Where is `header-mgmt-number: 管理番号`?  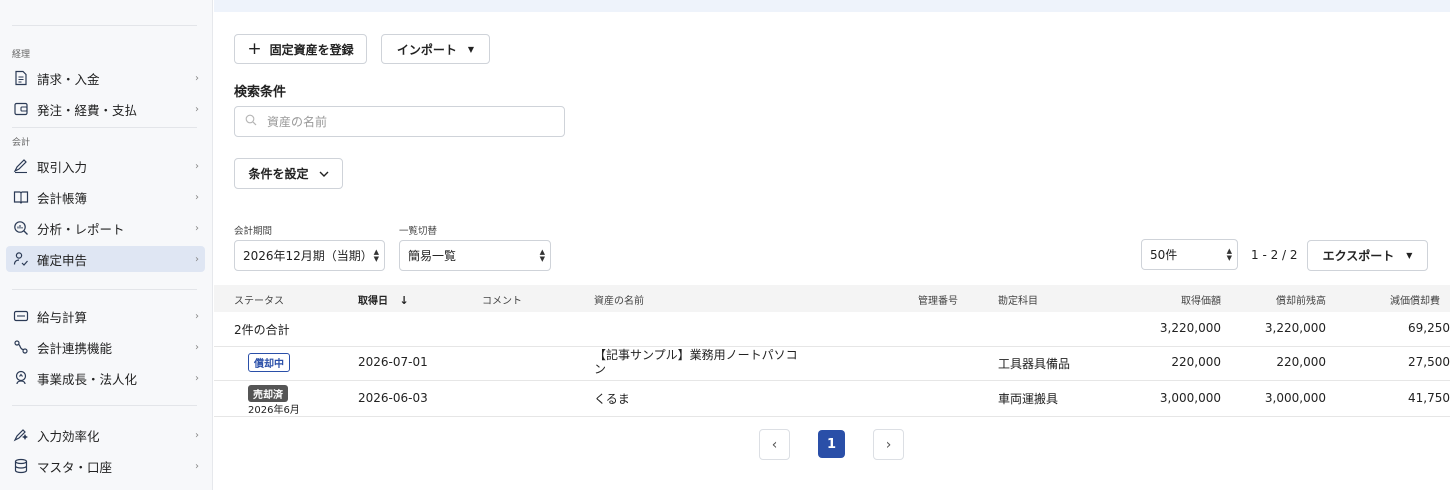
header-mgmt-number: 管理番号 is located at coordinates (938, 301).